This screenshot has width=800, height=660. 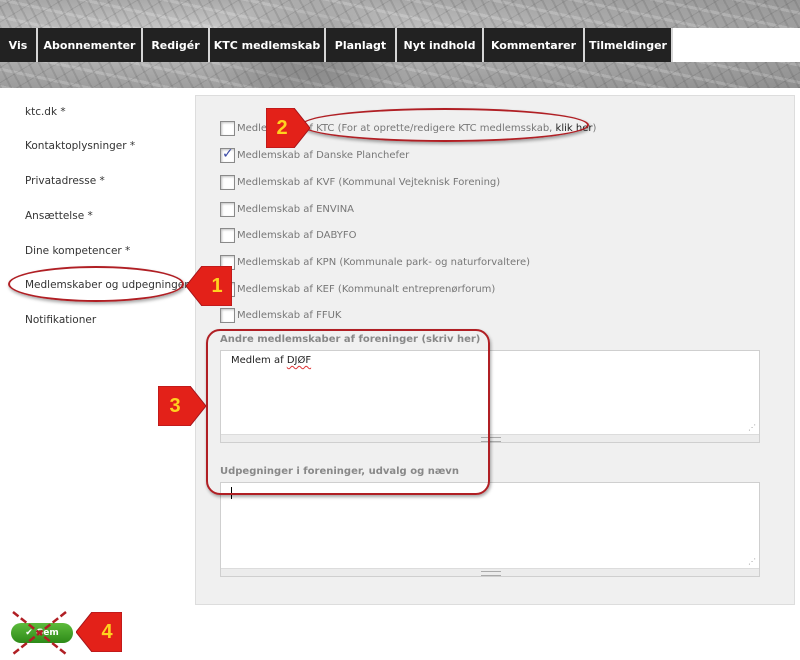 I want to click on sidebar-item-notifikationer: Notifikationer, so click(x=110, y=320).